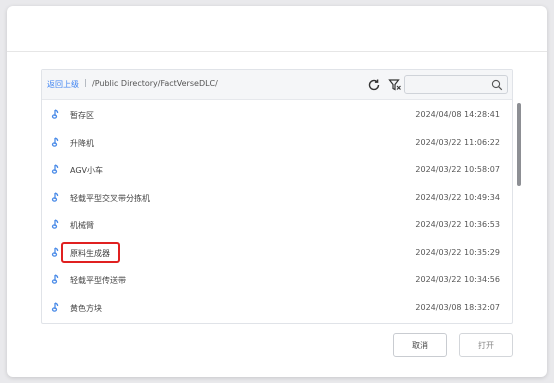 The image size is (554, 383). What do you see at coordinates (273, 225) in the screenshot?
I see `file-row: 机械臂 2024/03/22 10:36:53` at bounding box center [273, 225].